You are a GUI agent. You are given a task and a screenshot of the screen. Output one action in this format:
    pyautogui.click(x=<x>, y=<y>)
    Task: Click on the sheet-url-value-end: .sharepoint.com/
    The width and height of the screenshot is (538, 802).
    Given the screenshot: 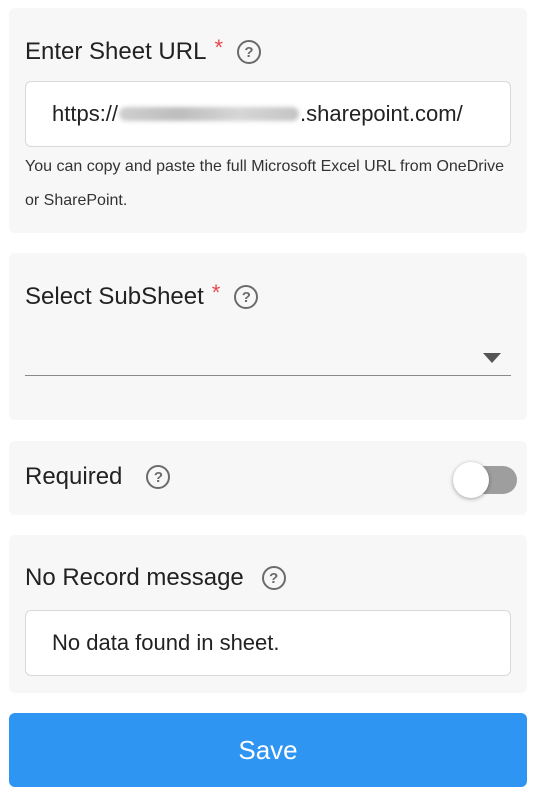 What is the action you would take?
    pyautogui.click(x=381, y=113)
    